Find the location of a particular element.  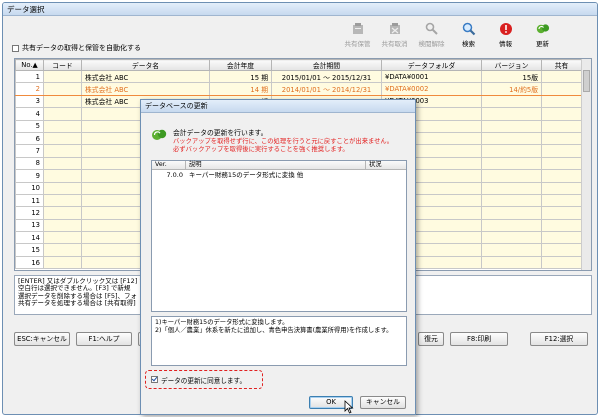

unlock-icon is located at coordinates (432, 29).